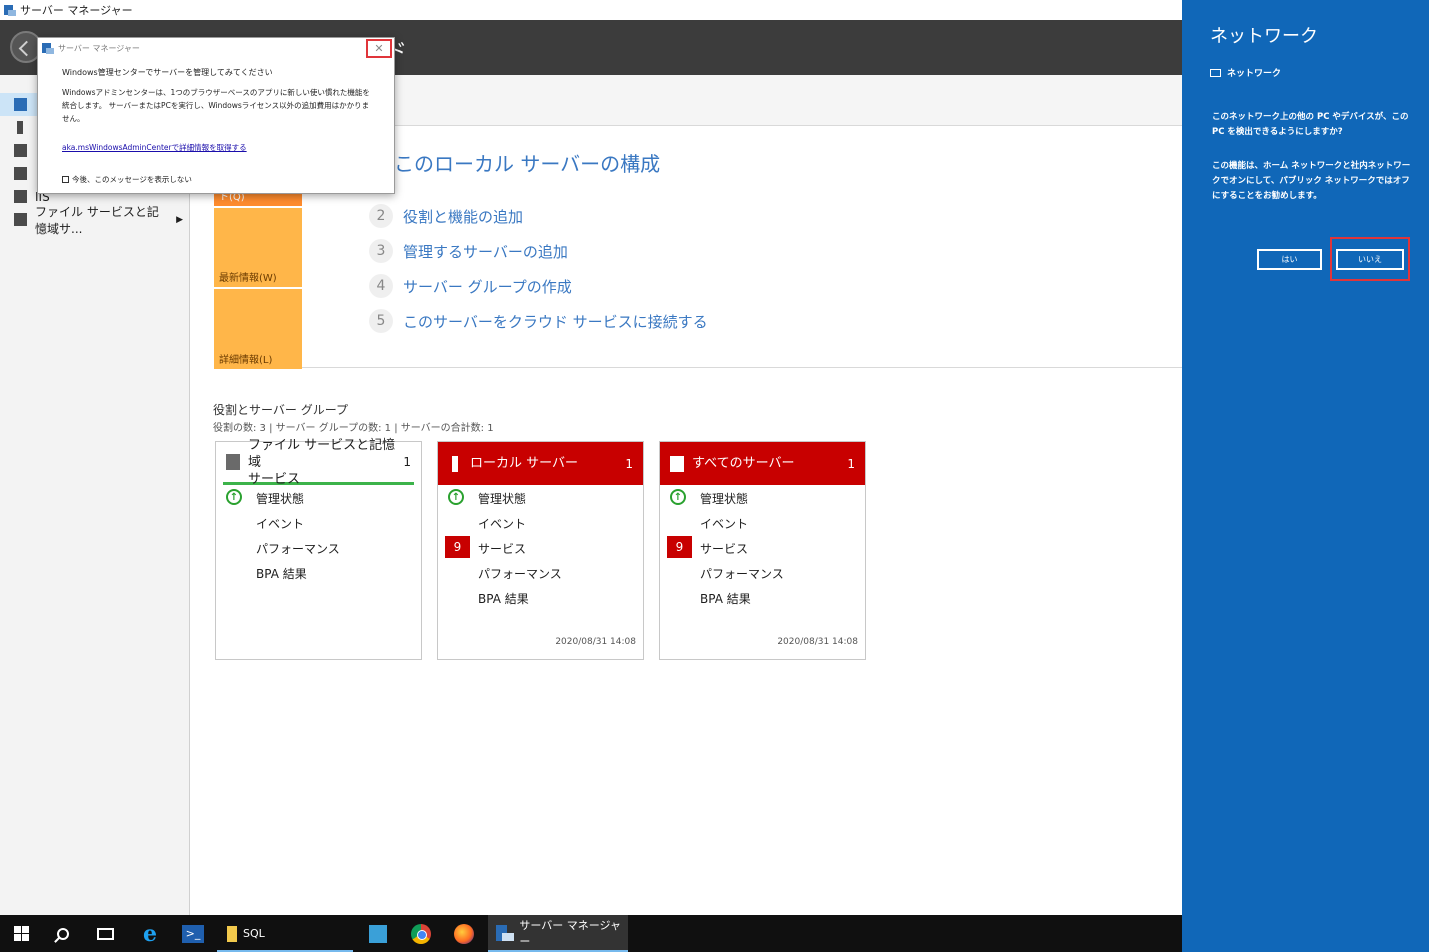 This screenshot has width=1429, height=952. I want to click on search-button, so click(63, 933).